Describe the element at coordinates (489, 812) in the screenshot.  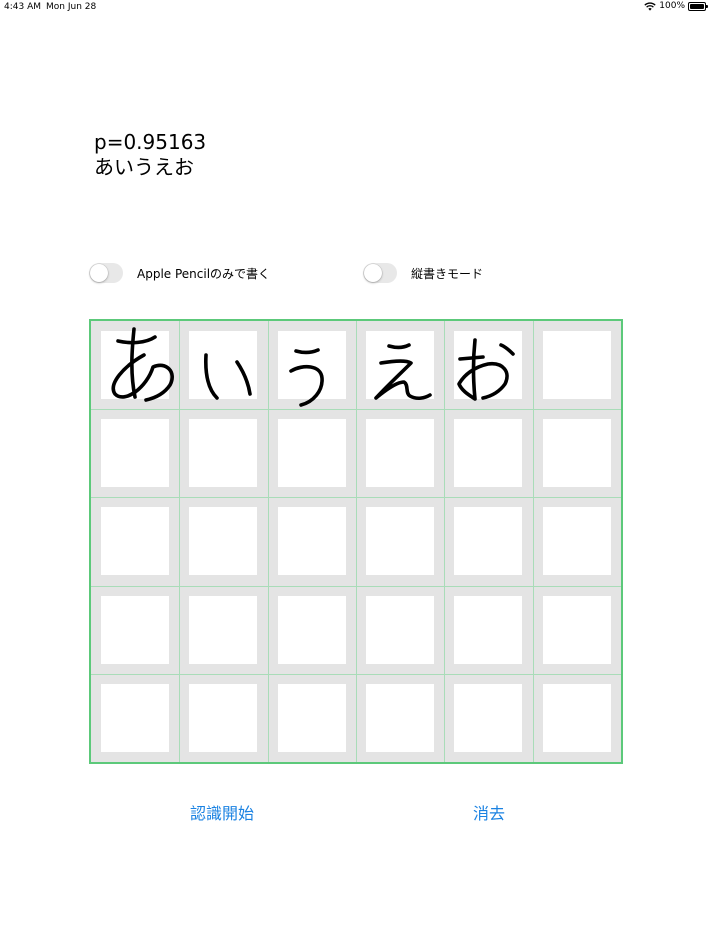
I see `clear-button: 消去` at that location.